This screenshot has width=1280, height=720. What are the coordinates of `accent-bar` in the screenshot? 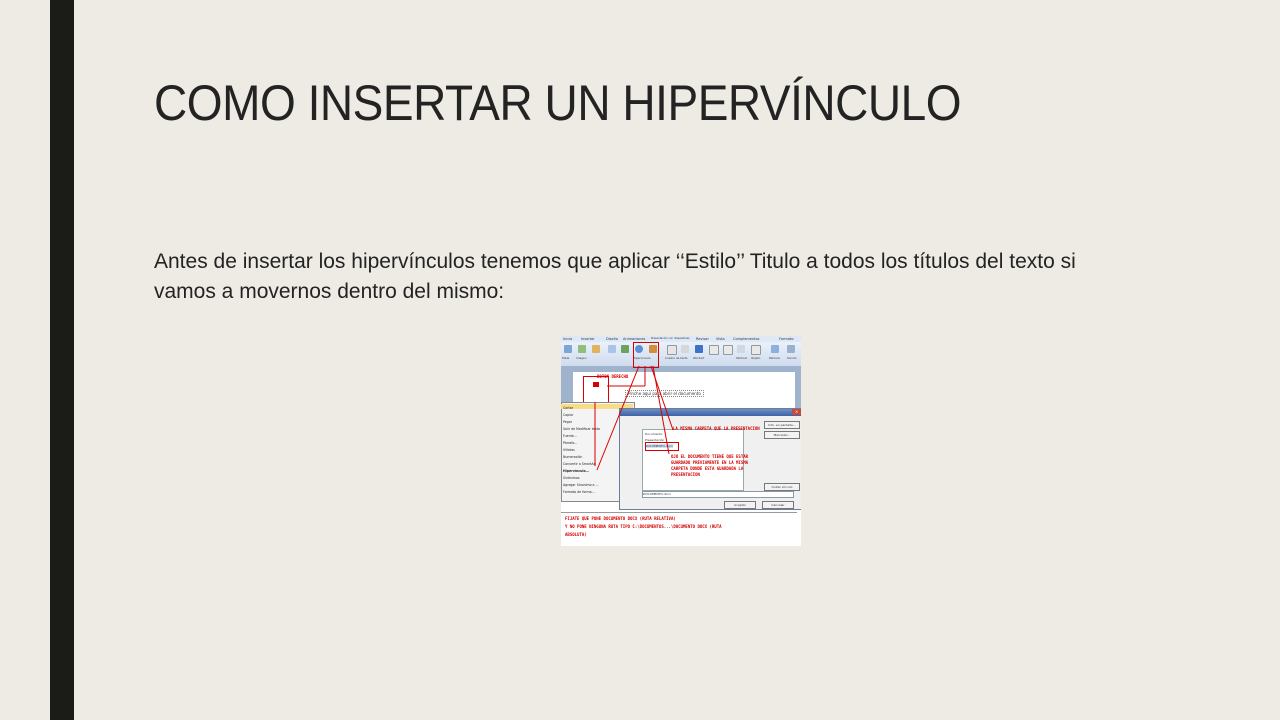 It's located at (62, 360).